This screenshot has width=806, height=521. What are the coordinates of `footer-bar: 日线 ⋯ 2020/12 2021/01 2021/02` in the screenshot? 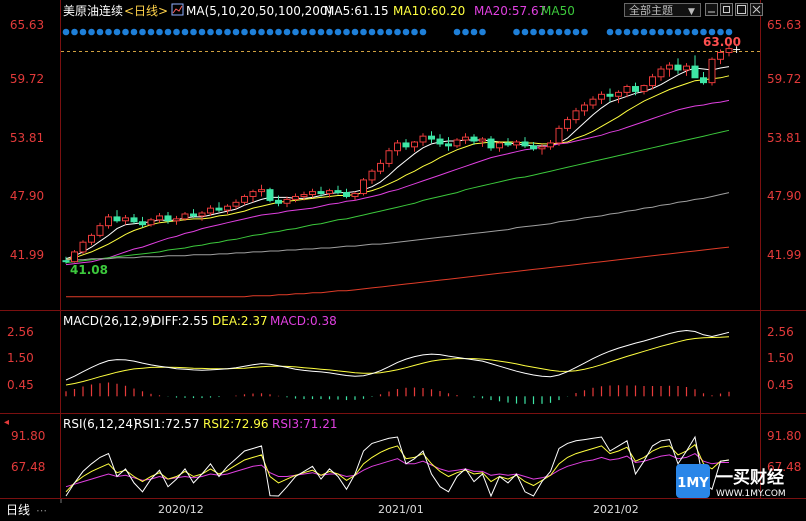 It's located at (403, 510).